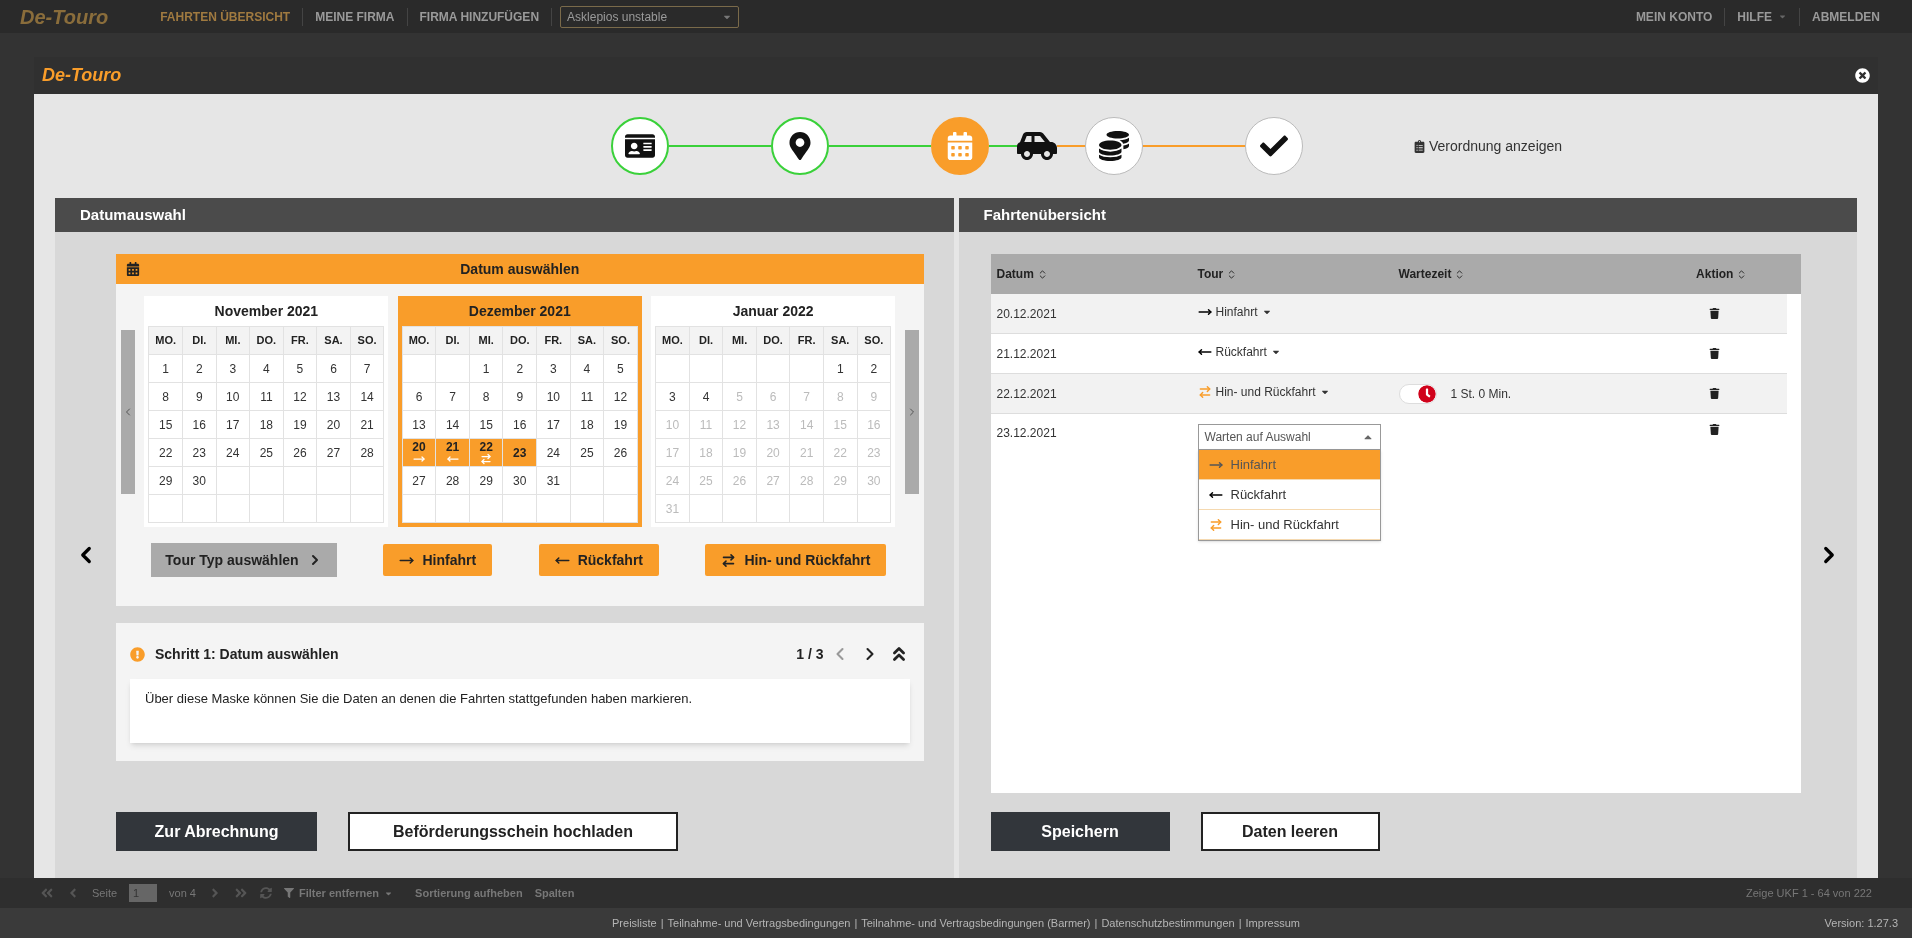 The image size is (1912, 938). What do you see at coordinates (598, 560) in the screenshot?
I see `tour-button: Rückfahrt` at bounding box center [598, 560].